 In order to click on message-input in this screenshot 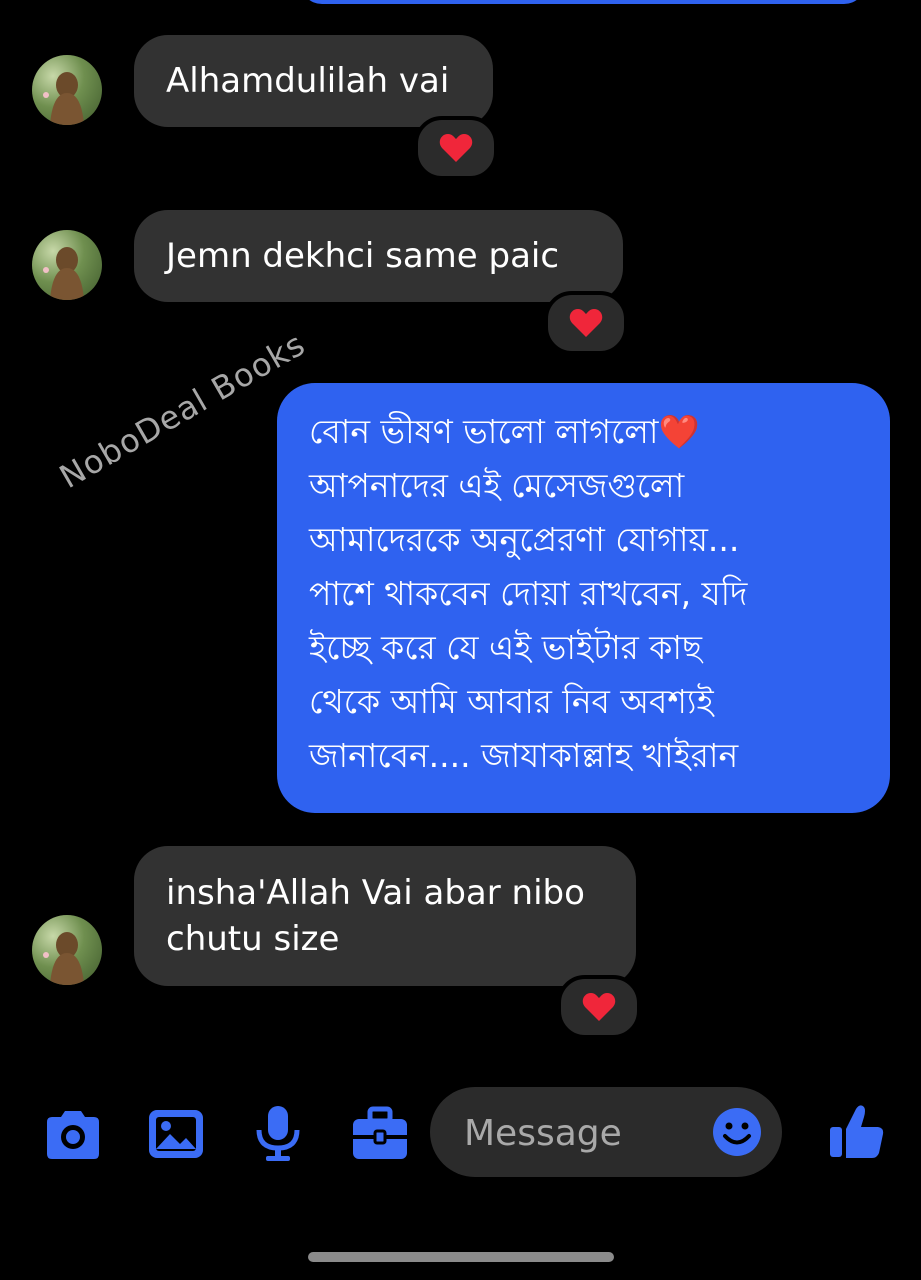, I will do `click(584, 1133)`.